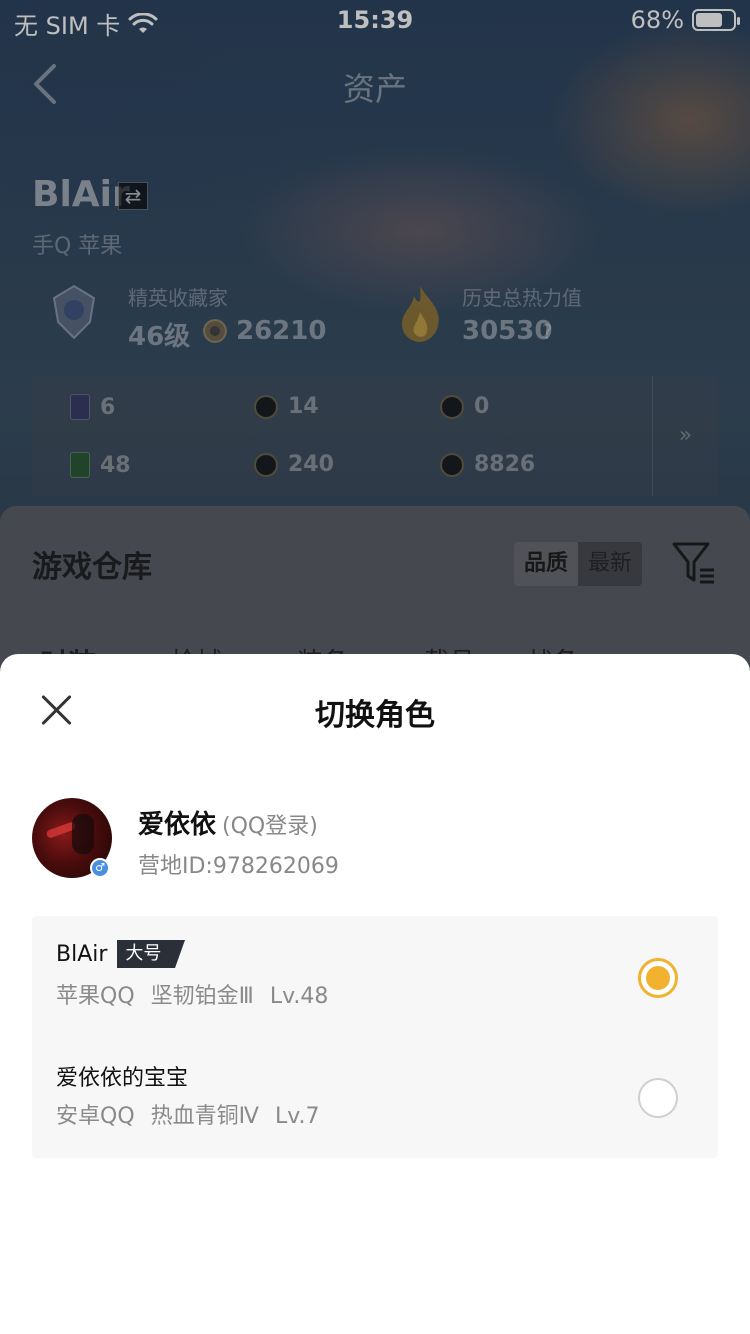 This screenshot has width=750, height=1334. Describe the element at coordinates (375, 1096) in the screenshot. I see `role-item-baobao: 爱依依的宝宝 安卓QQ 热血青铜Ⅳ Lv.7` at that location.